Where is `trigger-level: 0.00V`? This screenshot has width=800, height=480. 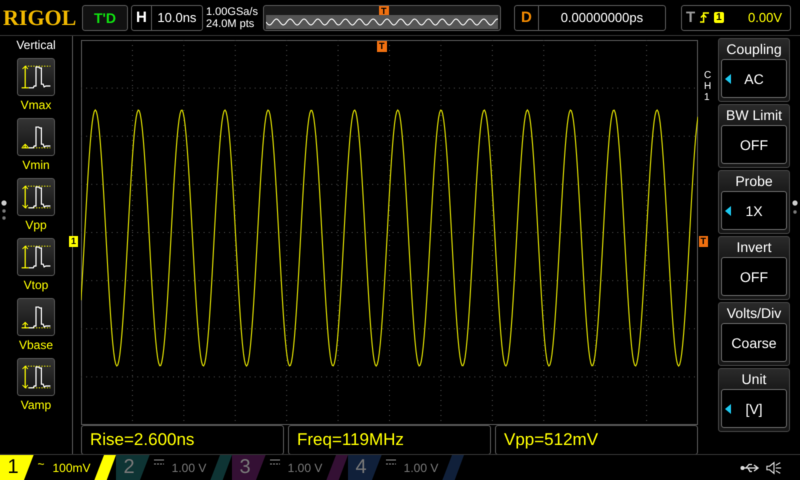 trigger-level: 0.00V is located at coordinates (765, 17).